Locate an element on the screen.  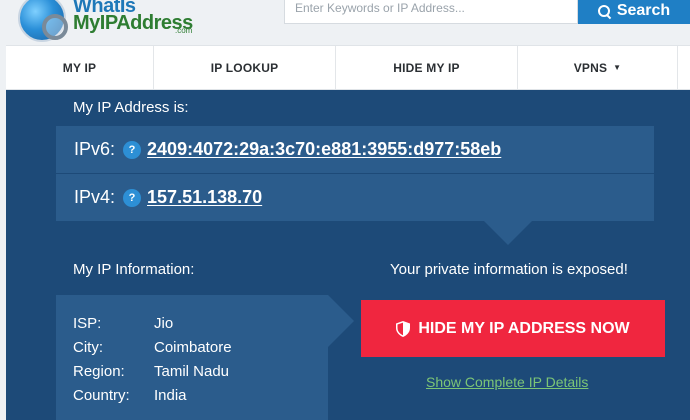
search-icon is located at coordinates (604, 11).